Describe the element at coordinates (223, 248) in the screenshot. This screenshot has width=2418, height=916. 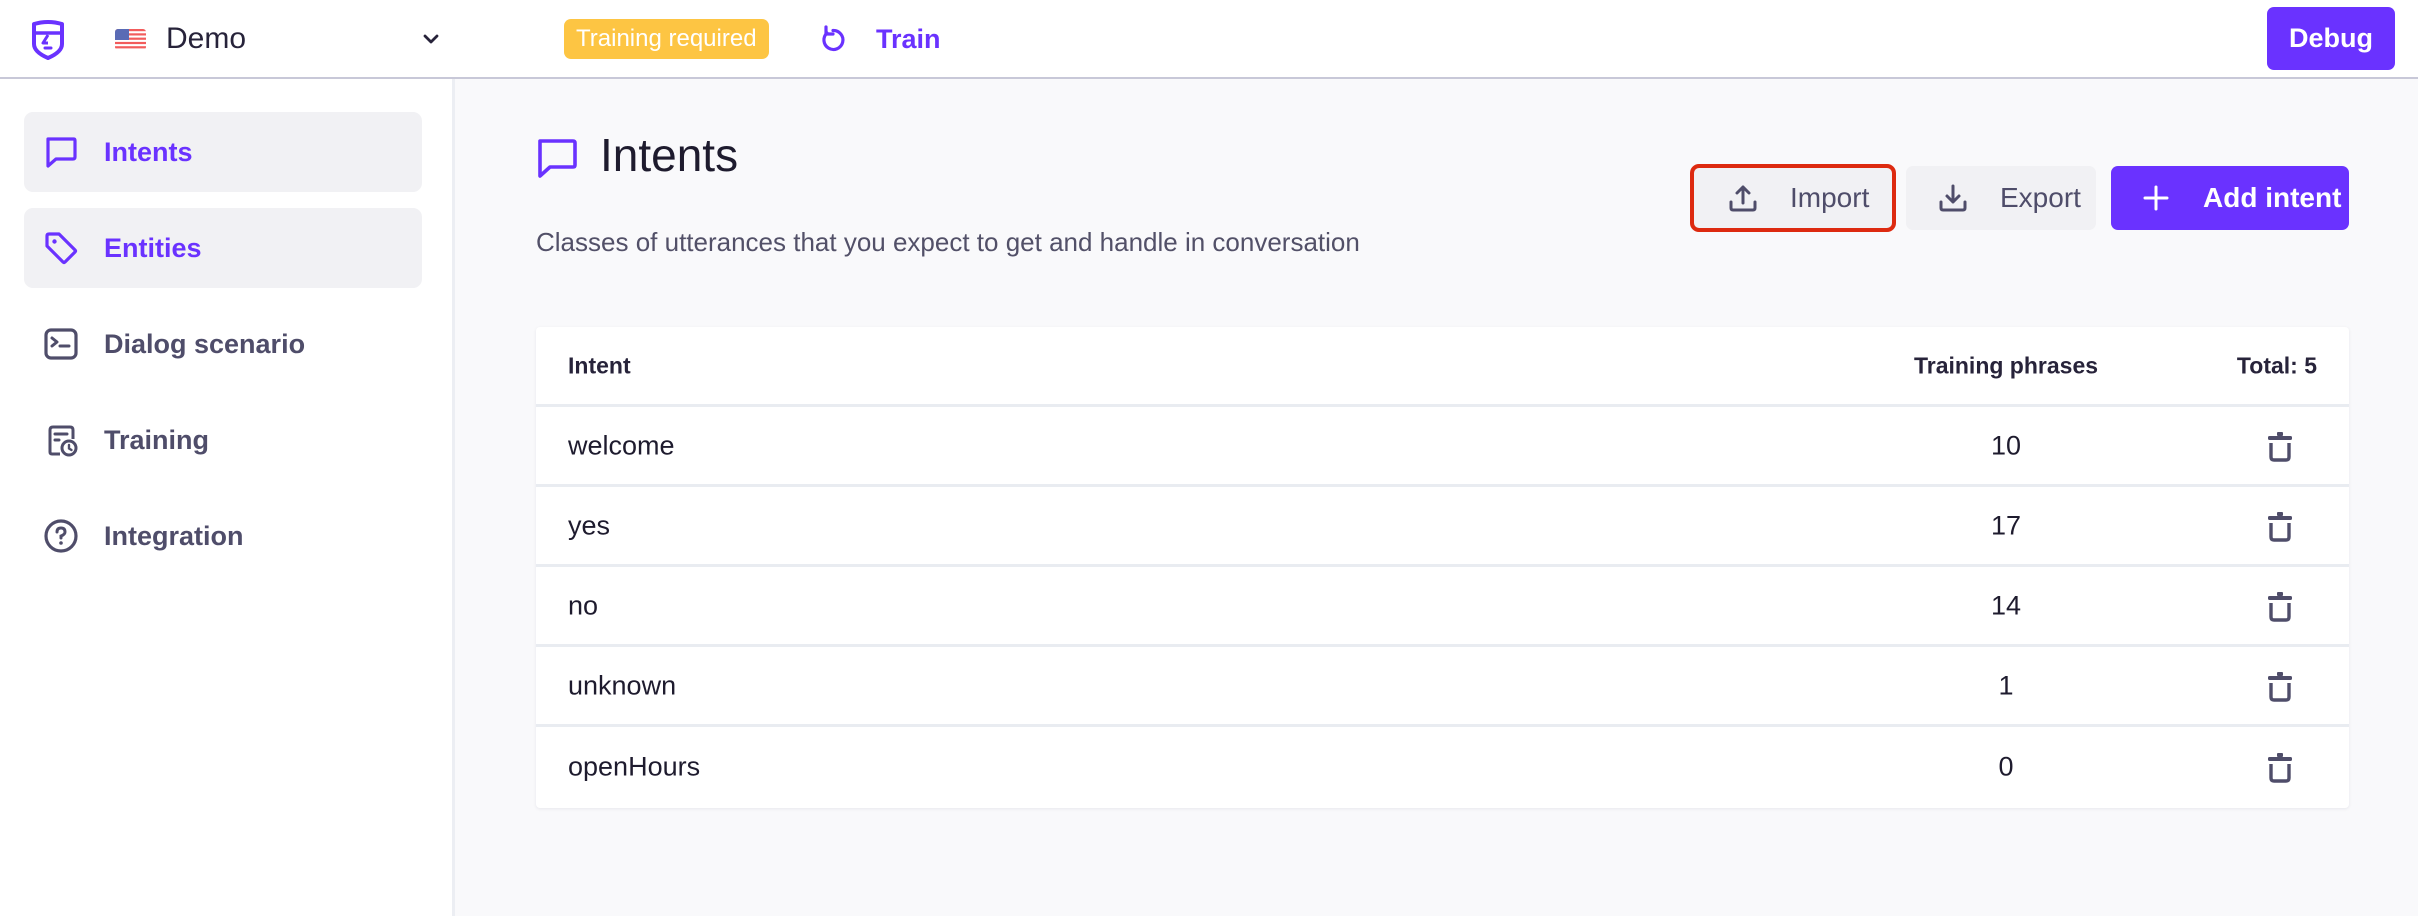
I see `sidebar-item-entities: Entities` at that location.